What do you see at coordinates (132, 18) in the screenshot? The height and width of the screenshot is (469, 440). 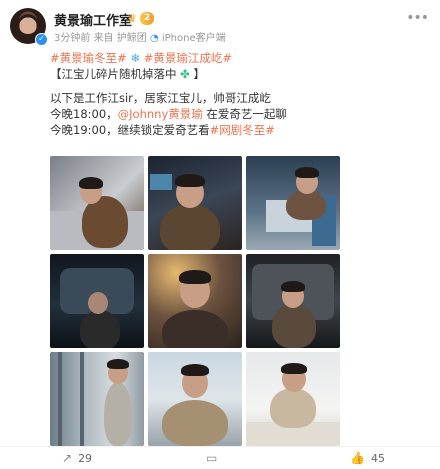 I see `crown-icon: ♛` at bounding box center [132, 18].